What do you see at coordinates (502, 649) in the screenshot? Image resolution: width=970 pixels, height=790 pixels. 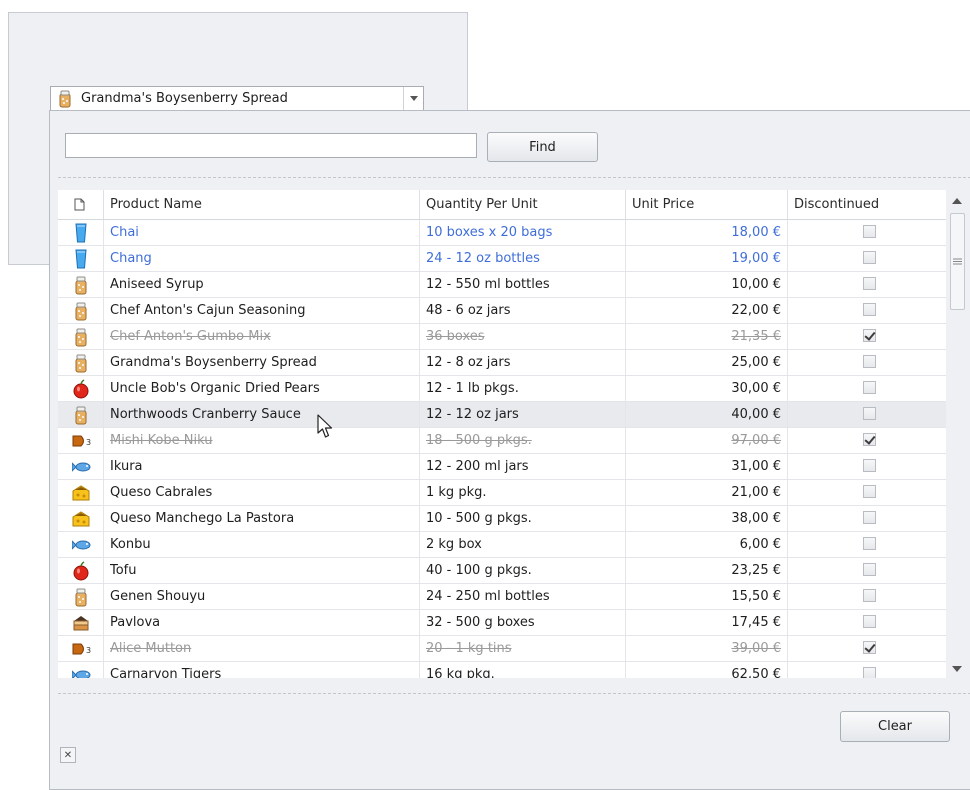 I see `table-row: 3 Alice Mutton 20 - 1 kg tins 39,00 €` at bounding box center [502, 649].